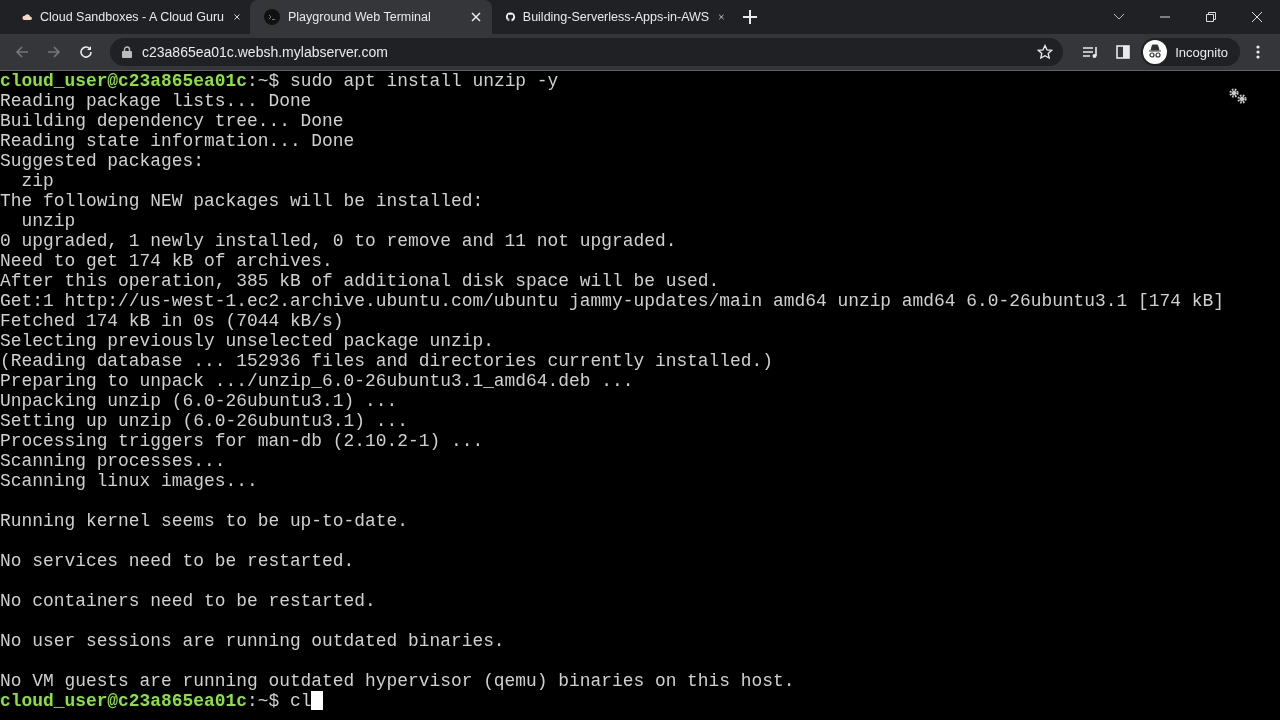 The height and width of the screenshot is (720, 1280). What do you see at coordinates (242, 201) in the screenshot?
I see `output-line: The following NEW packages will be installed:` at bounding box center [242, 201].